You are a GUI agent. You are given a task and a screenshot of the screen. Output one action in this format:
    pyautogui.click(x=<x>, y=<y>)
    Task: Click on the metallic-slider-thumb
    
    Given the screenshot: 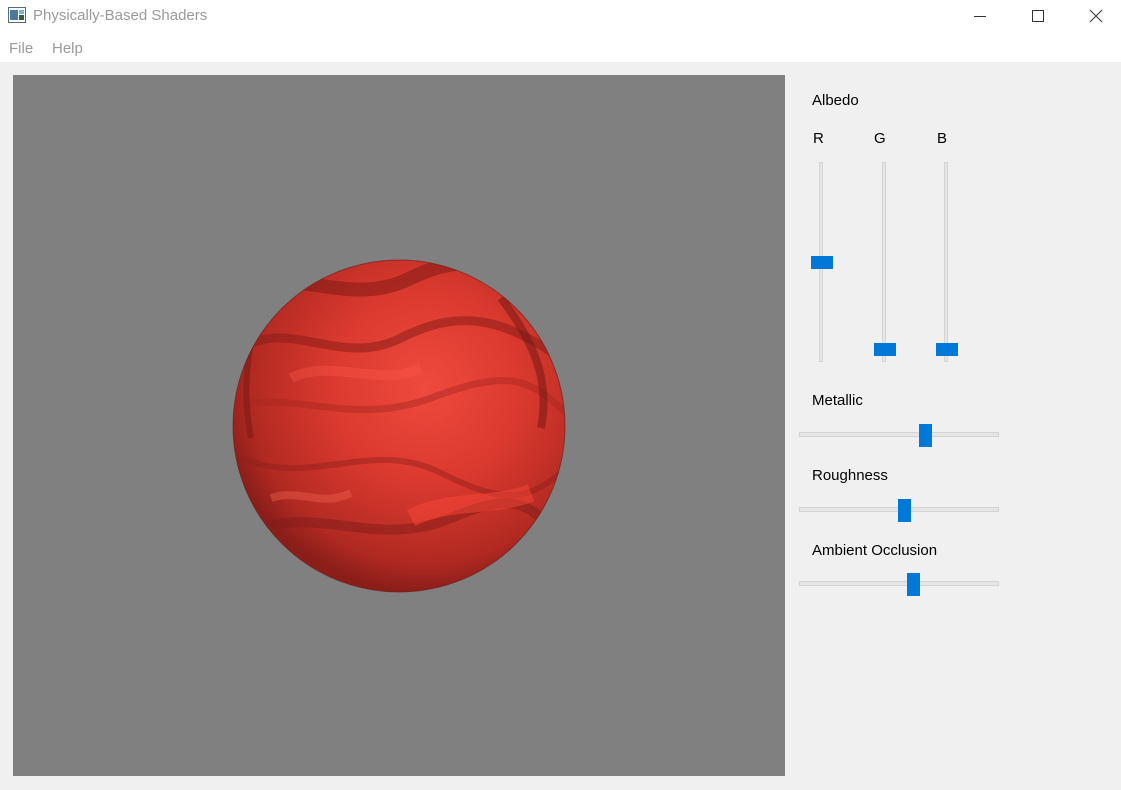 What is the action you would take?
    pyautogui.click(x=925, y=435)
    